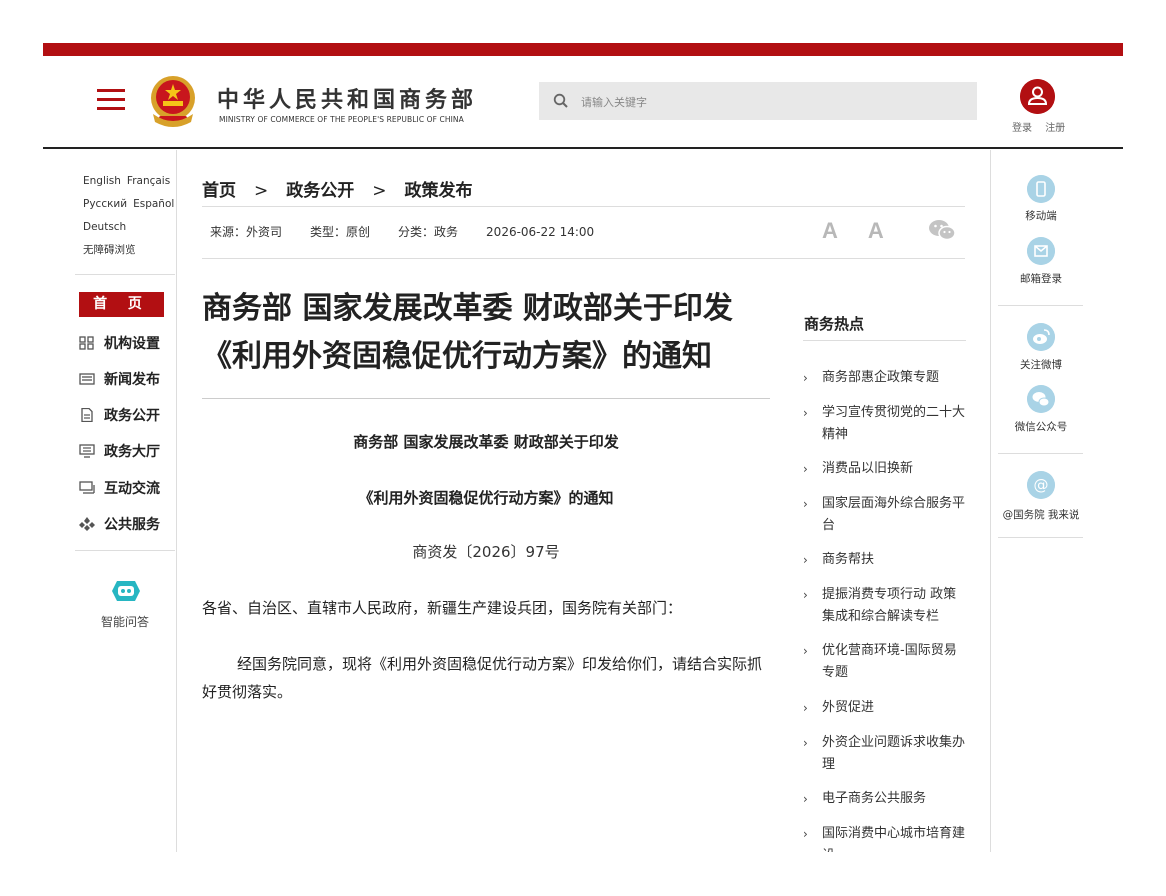 This screenshot has width=1166, height=896. What do you see at coordinates (467, 308) in the screenshot?
I see `article-title-line1: 商务部 国家发展改革委 财政部关于印发` at bounding box center [467, 308].